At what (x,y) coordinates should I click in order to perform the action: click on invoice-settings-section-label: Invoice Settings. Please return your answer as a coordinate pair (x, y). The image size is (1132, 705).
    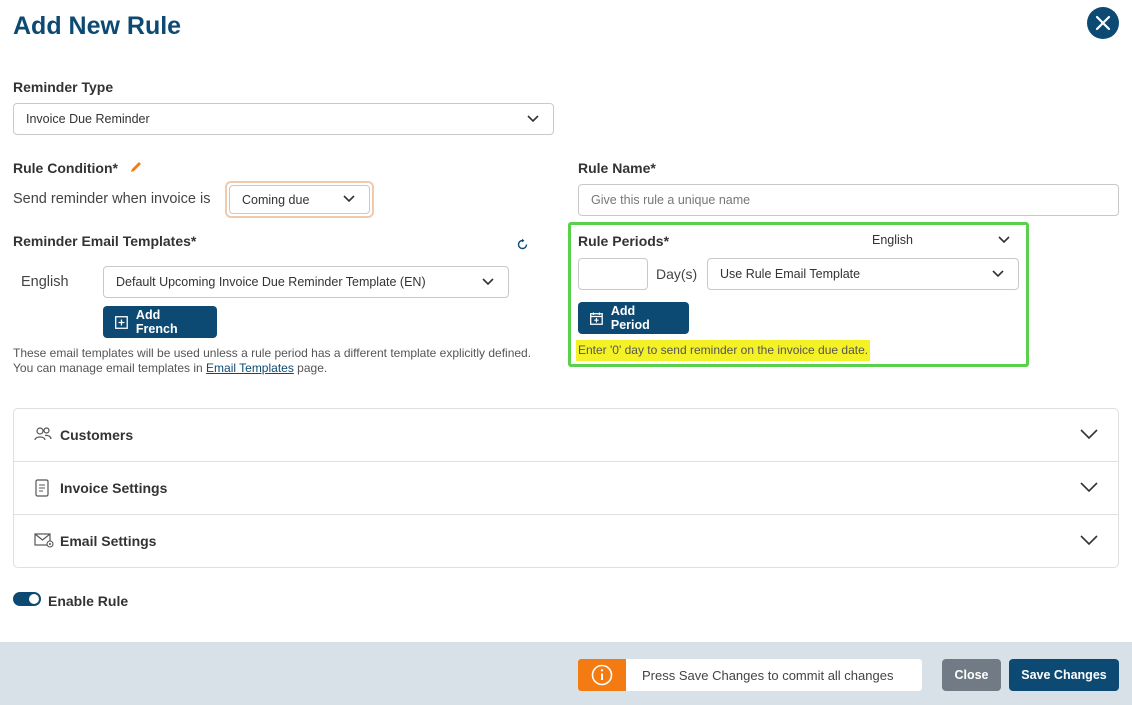
    Looking at the image, I should click on (114, 488).